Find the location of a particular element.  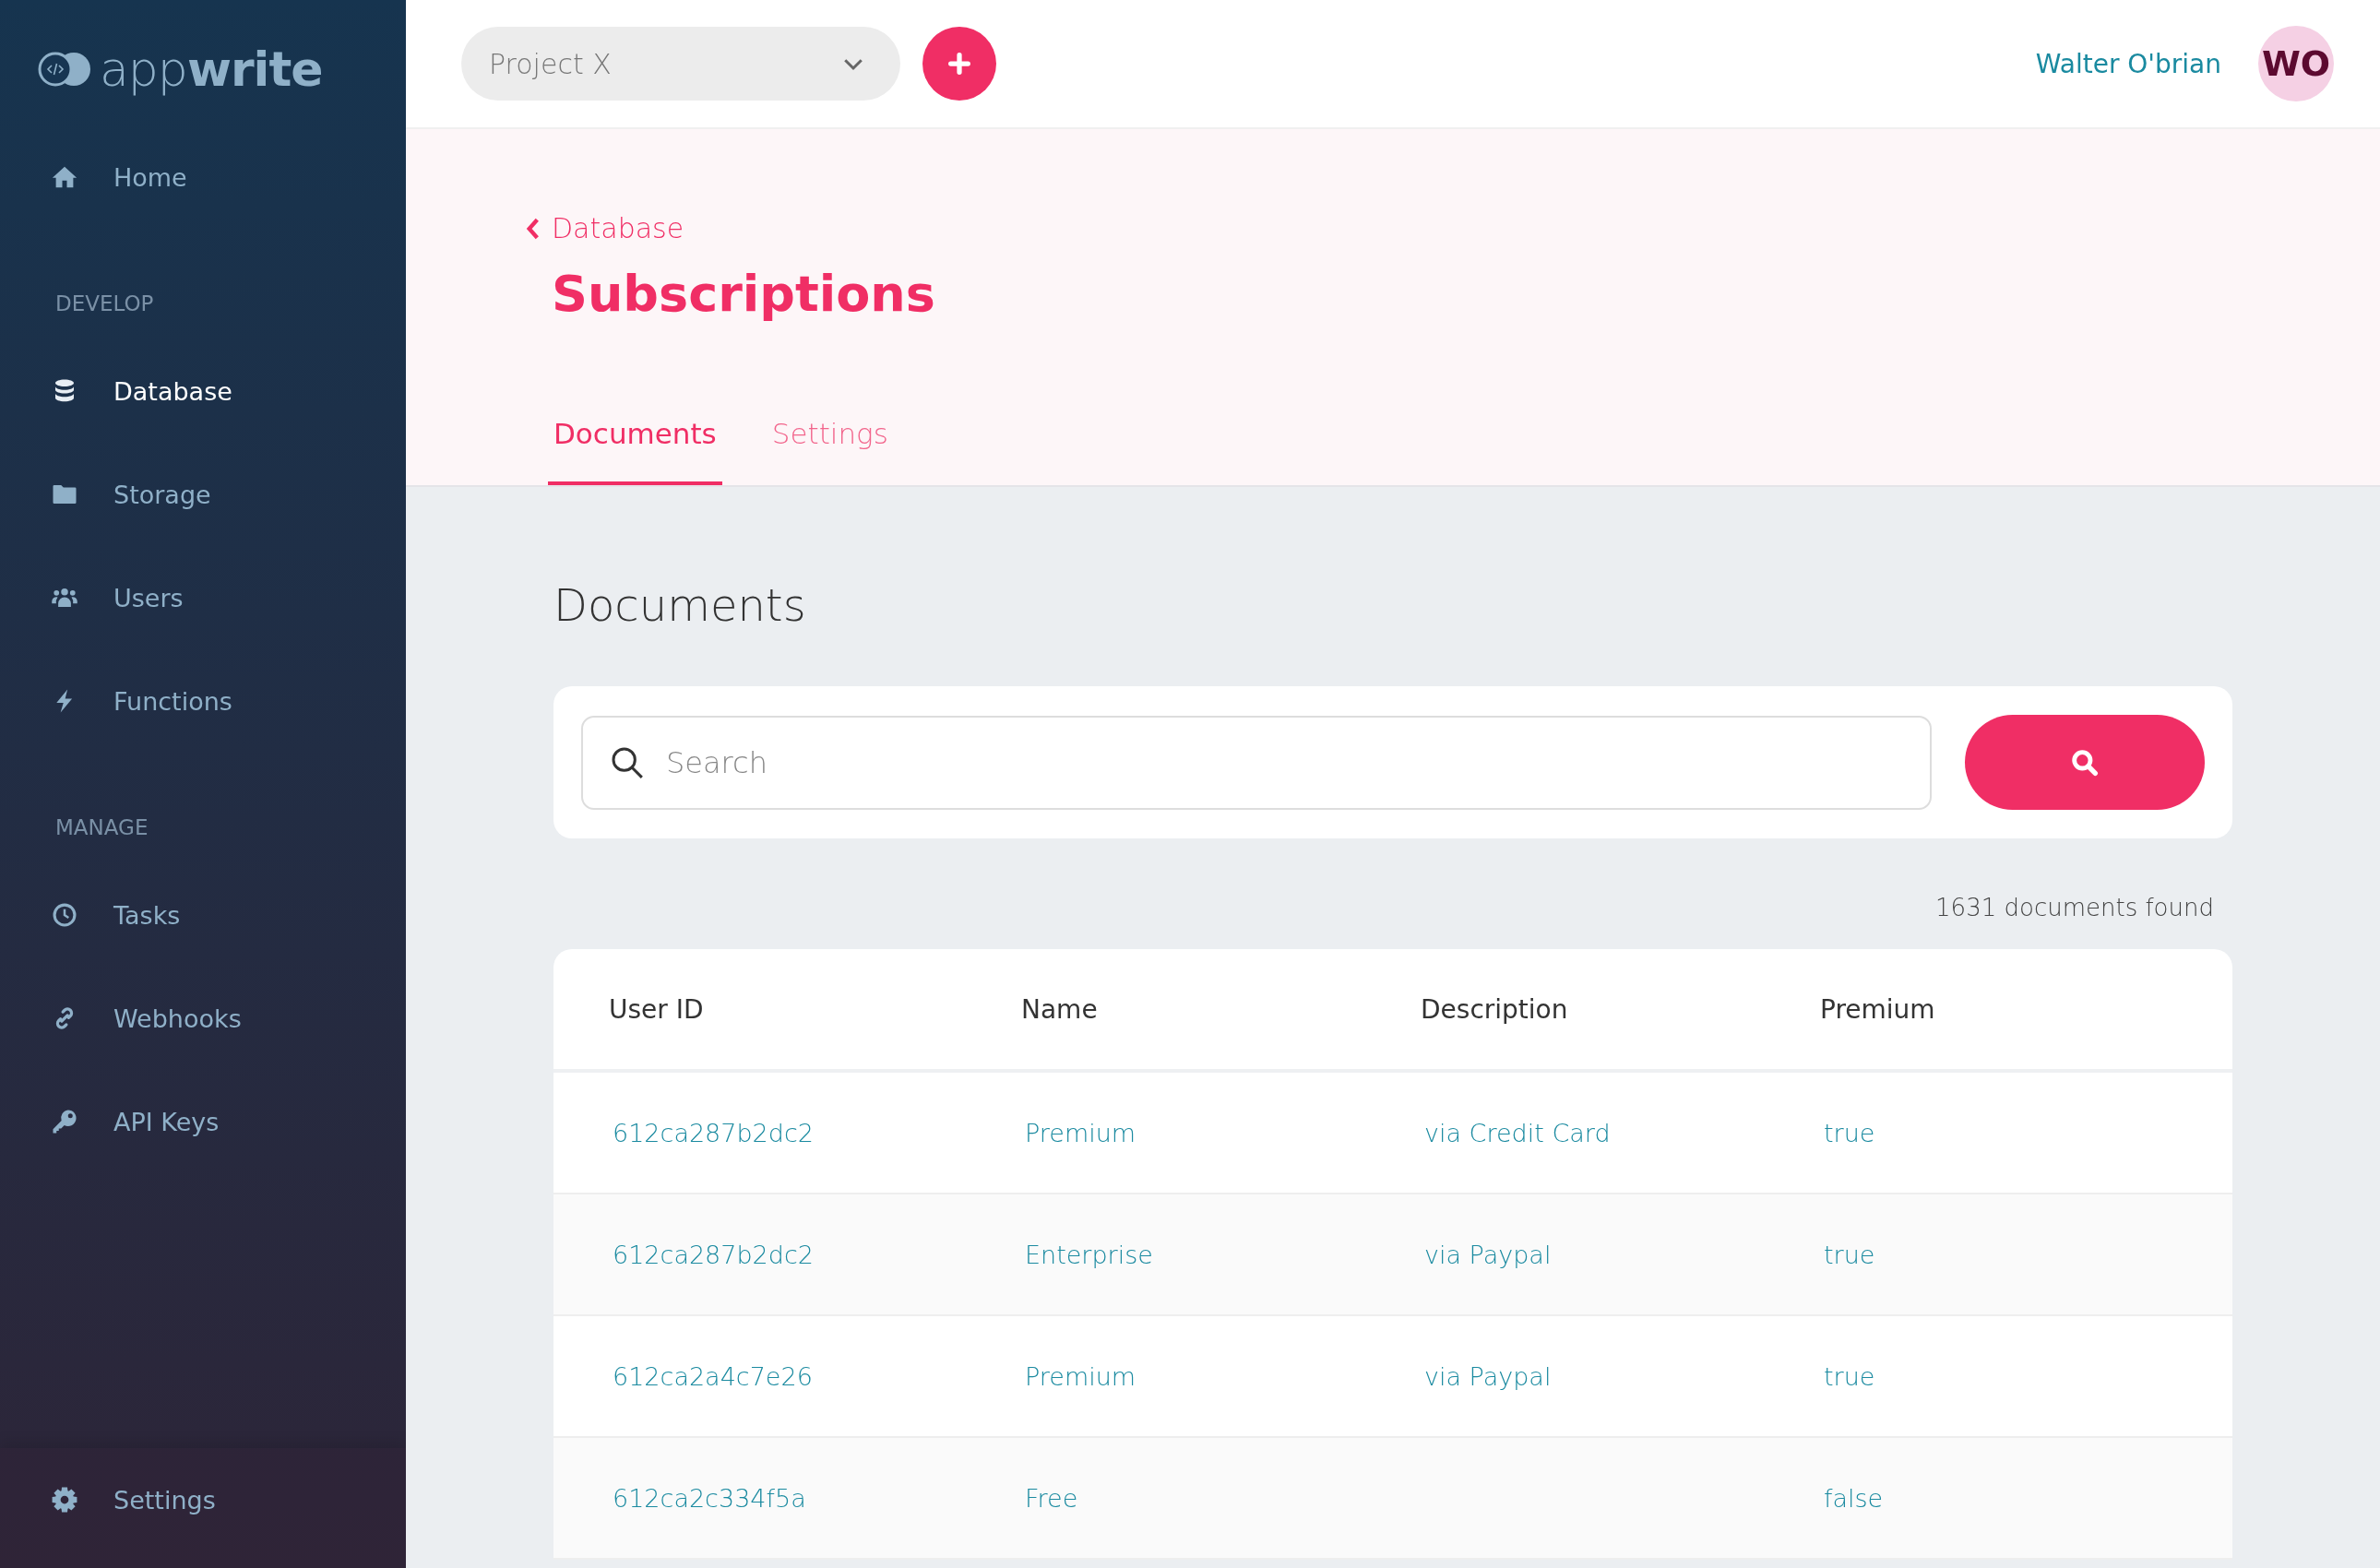

clock-icon is located at coordinates (64, 915).